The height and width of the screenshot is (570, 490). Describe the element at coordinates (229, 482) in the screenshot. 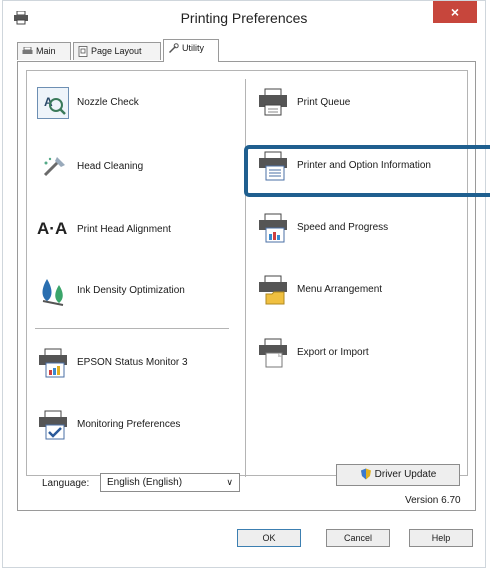

I see `chevron-down-icon: ∨` at that location.